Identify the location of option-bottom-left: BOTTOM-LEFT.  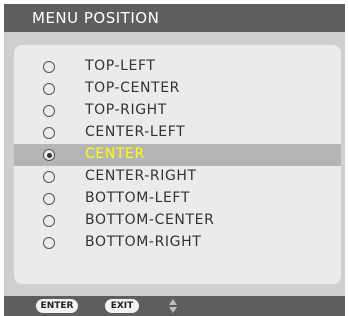
(177, 199).